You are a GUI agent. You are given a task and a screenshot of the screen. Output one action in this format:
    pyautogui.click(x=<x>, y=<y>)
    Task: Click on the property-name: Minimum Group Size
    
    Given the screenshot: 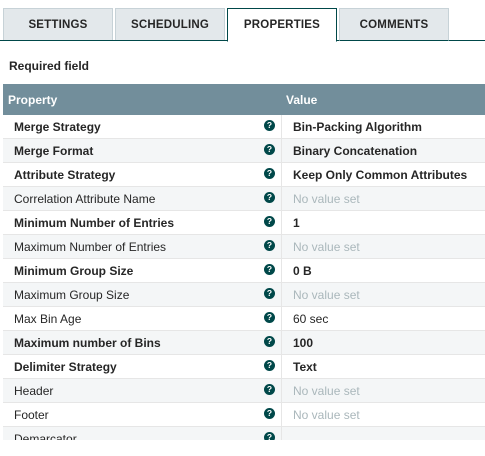 What is the action you would take?
    pyautogui.click(x=74, y=271)
    